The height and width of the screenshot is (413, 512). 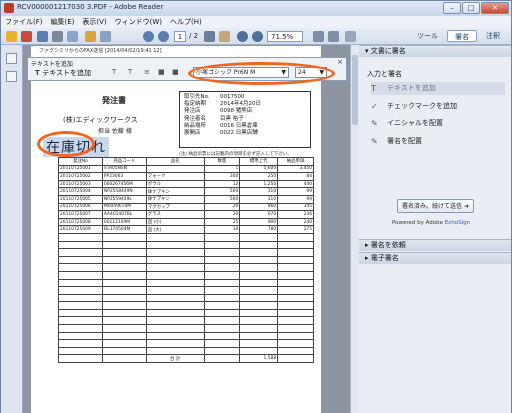 What do you see at coordinates (124, 199) in the screenshot?
I see `table-cell: NP2559449L` at bounding box center [124, 199].